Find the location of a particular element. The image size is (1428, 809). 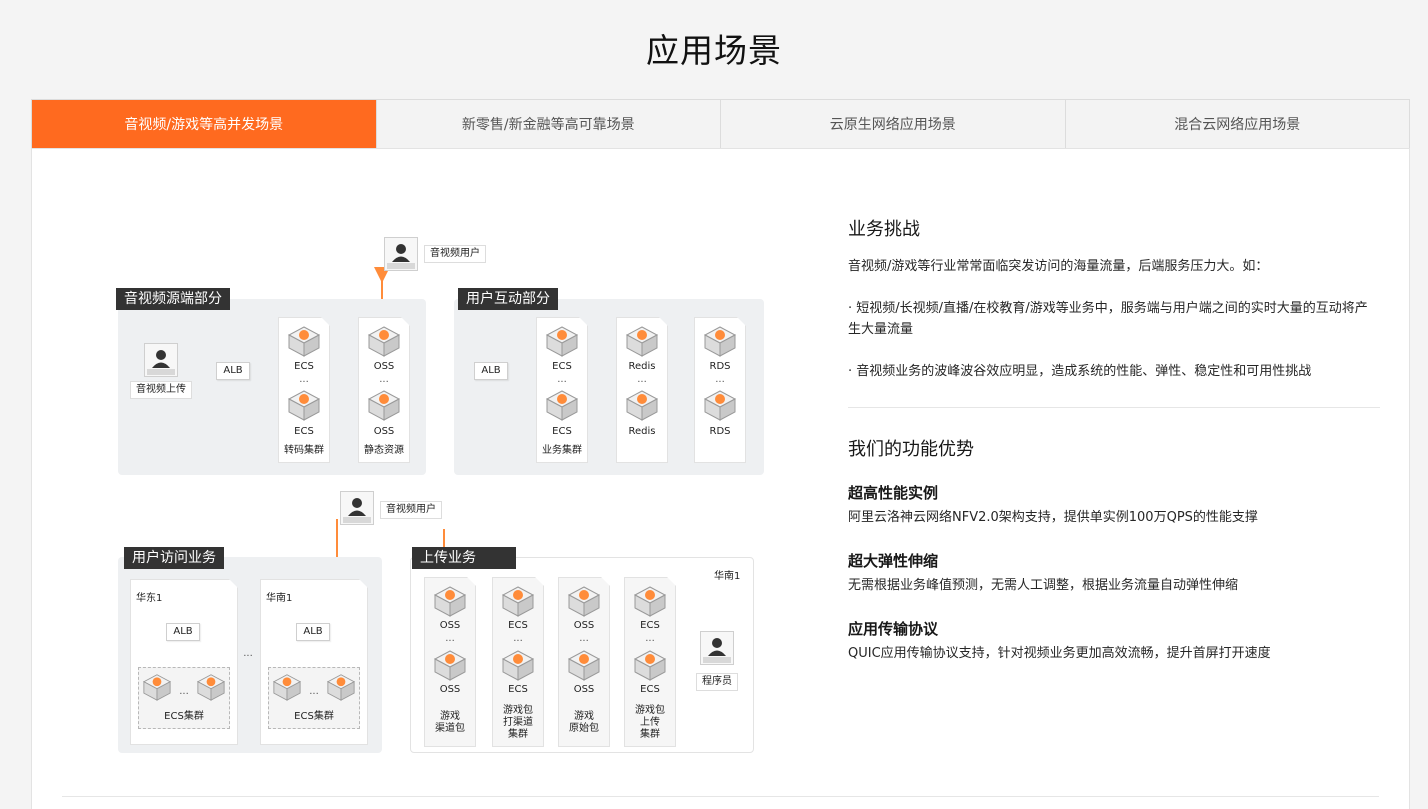

mid-user-label: 音视频用户 is located at coordinates (411, 510).